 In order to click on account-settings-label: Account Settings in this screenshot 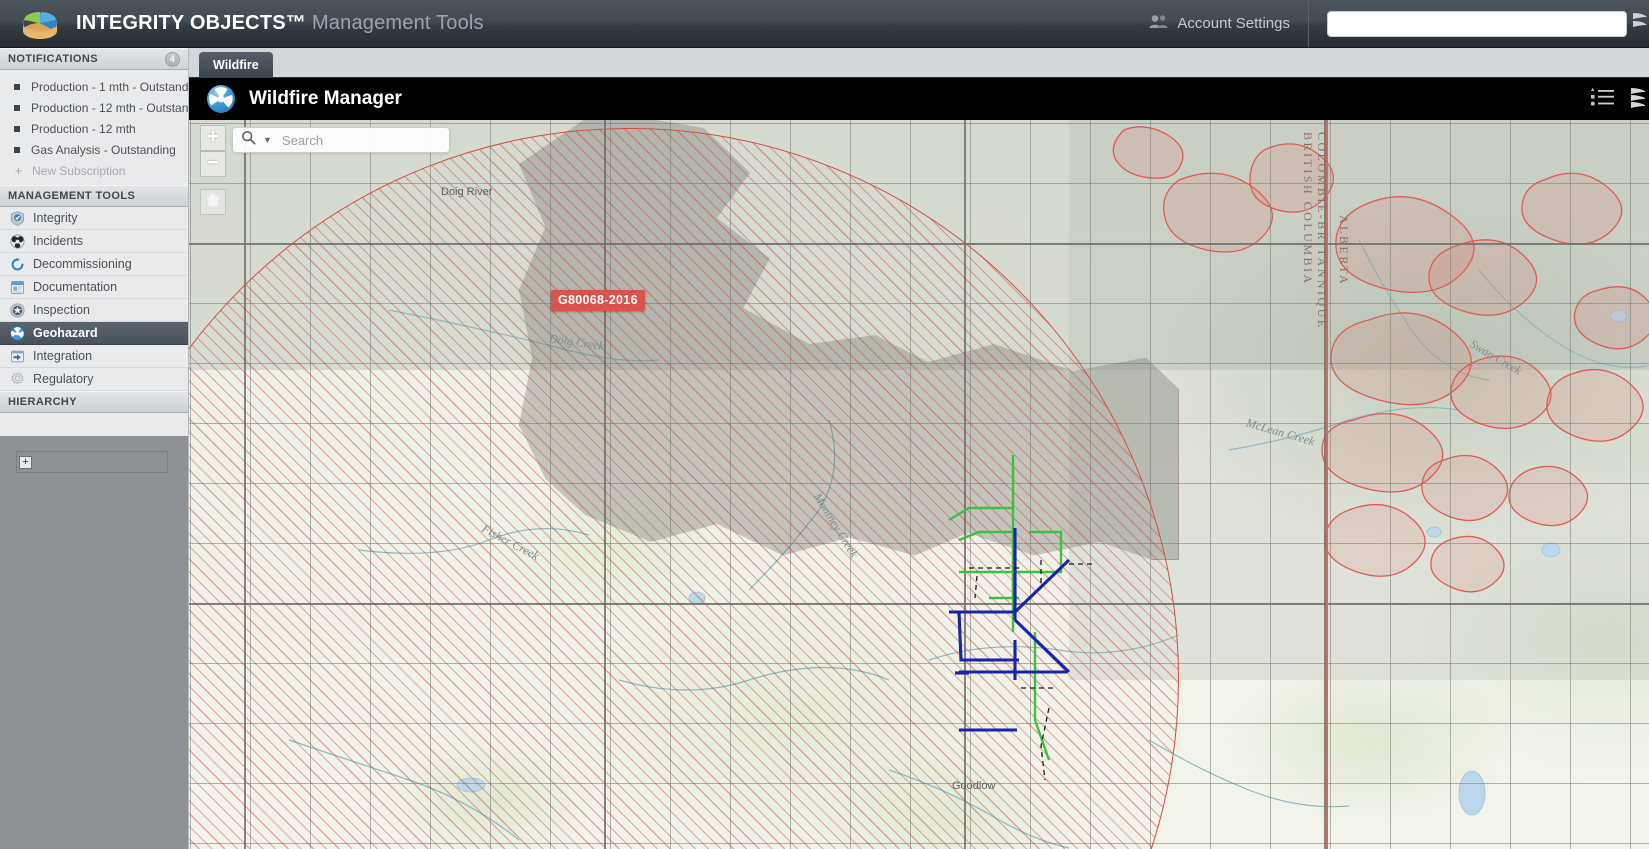, I will do `click(1233, 23)`.